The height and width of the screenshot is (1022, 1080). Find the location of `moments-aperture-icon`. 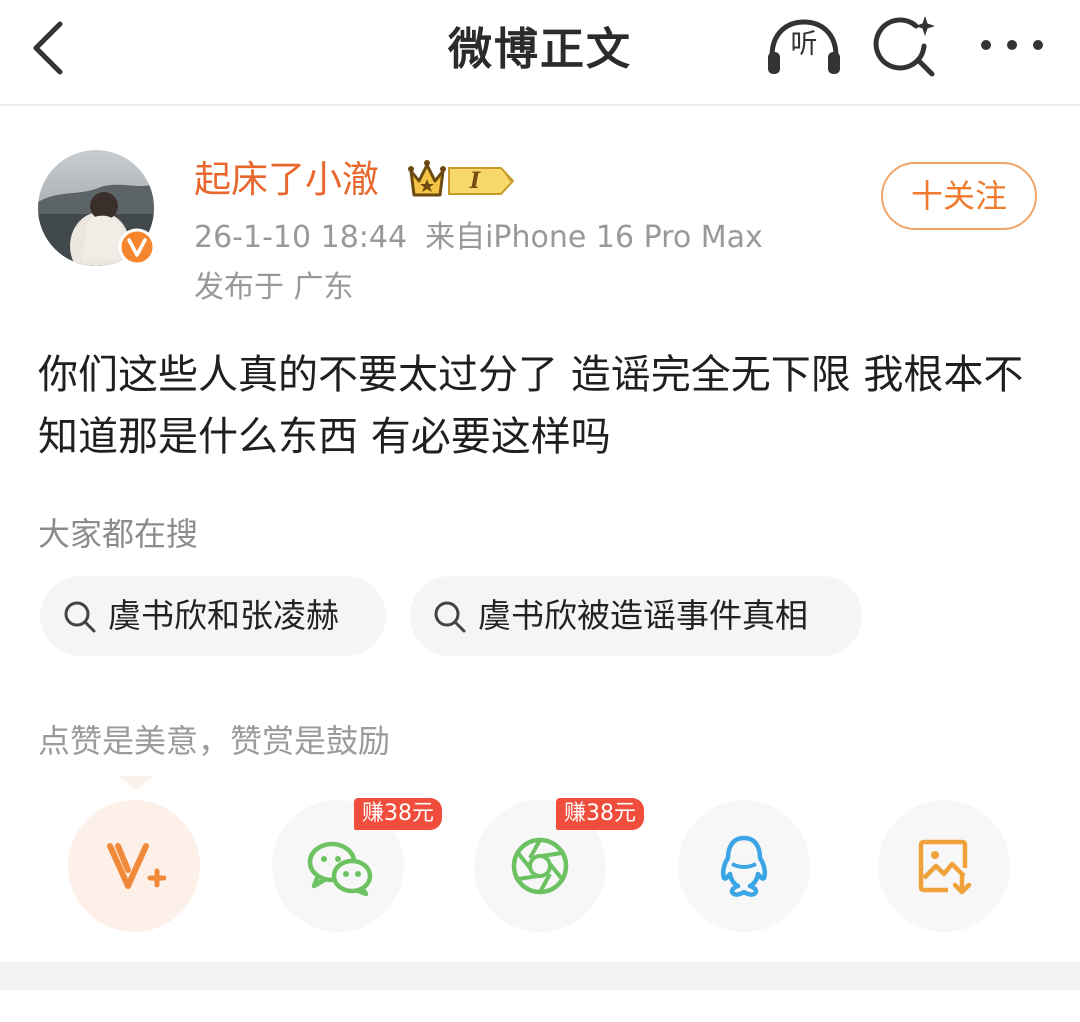

moments-aperture-icon is located at coordinates (540, 866).